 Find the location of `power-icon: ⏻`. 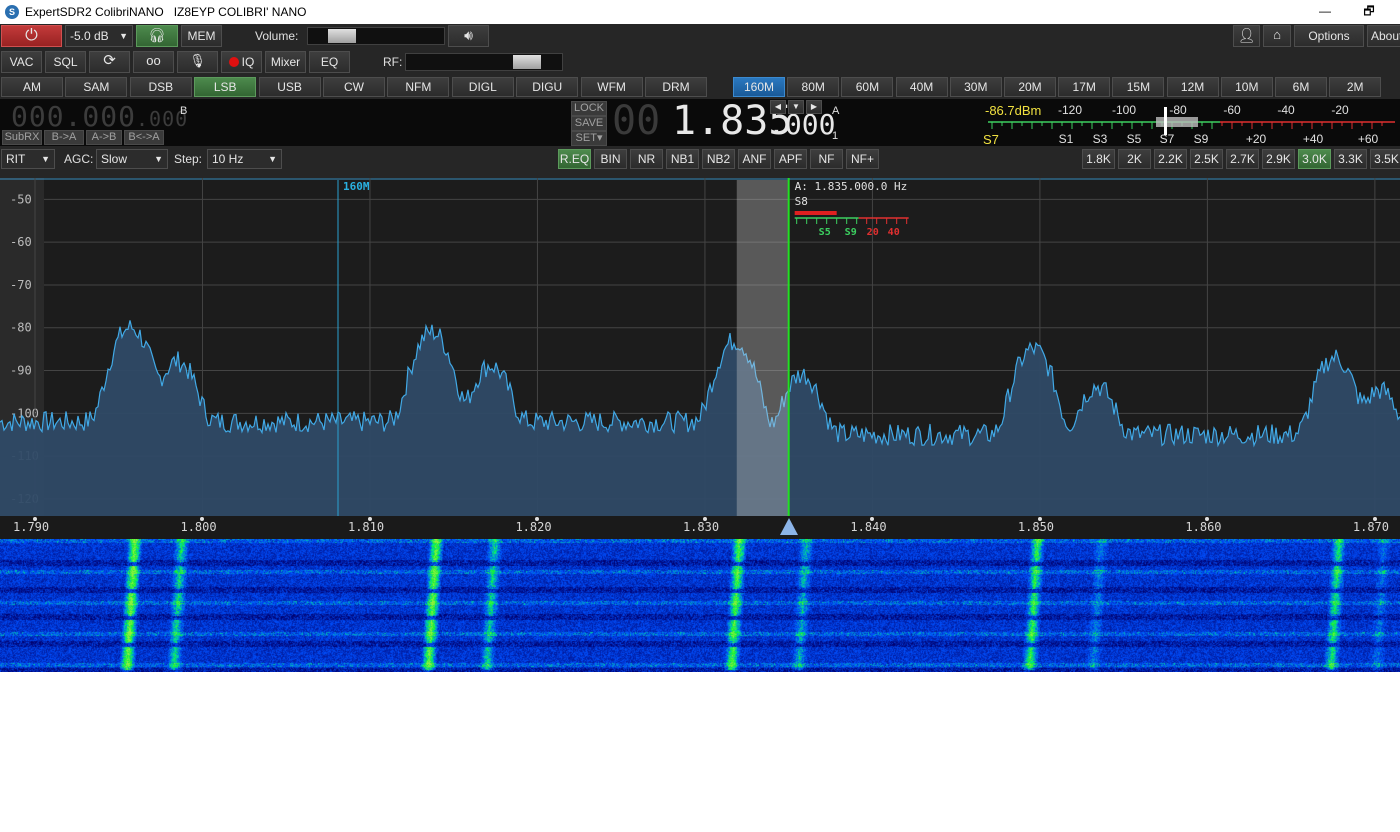

power-icon: ⏻ is located at coordinates (31, 36).